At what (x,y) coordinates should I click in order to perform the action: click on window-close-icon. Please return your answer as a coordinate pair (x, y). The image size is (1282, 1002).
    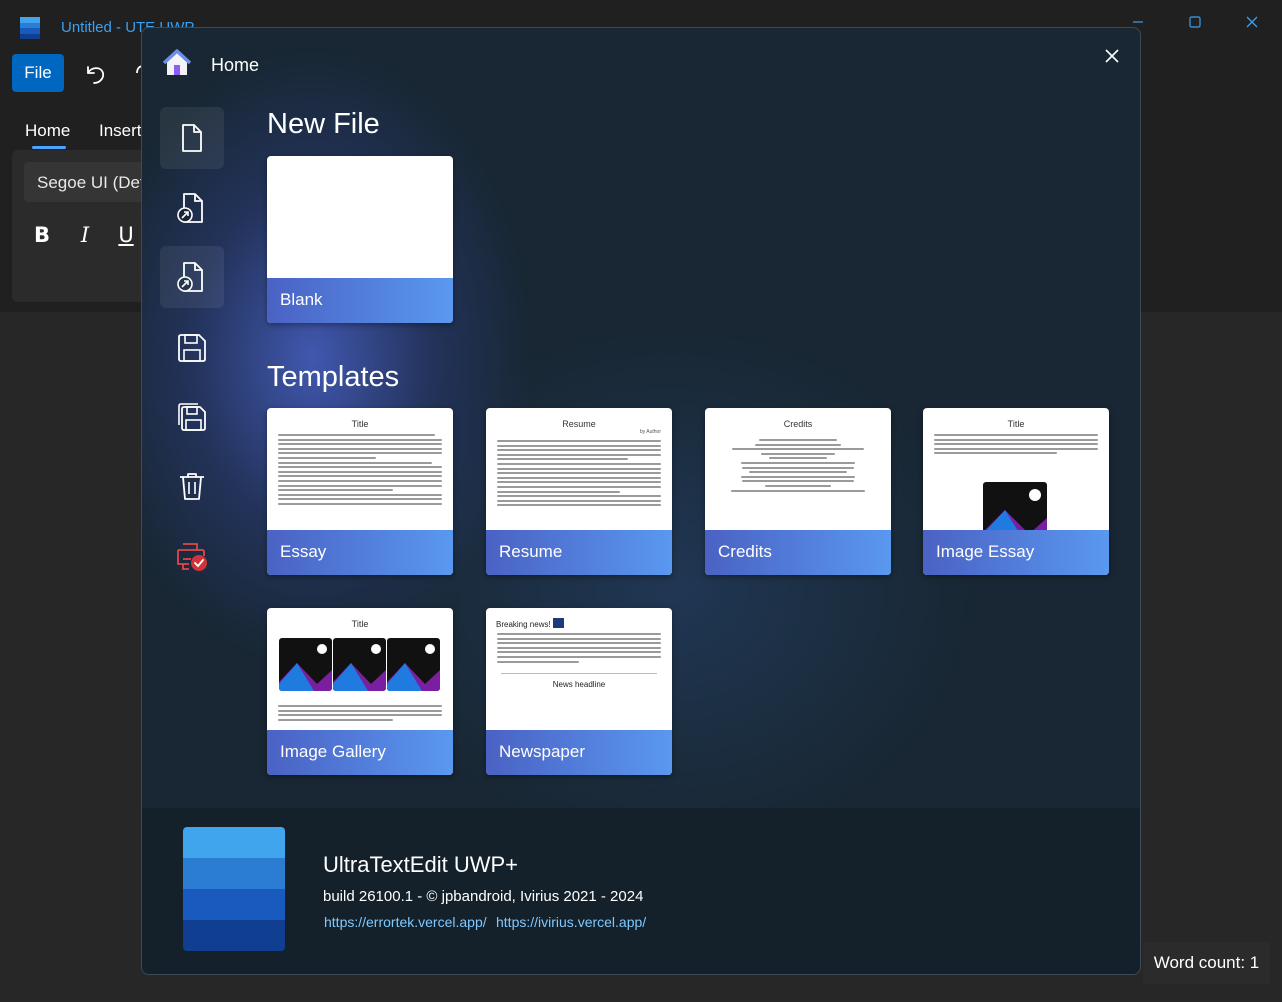
    Looking at the image, I should click on (1252, 22).